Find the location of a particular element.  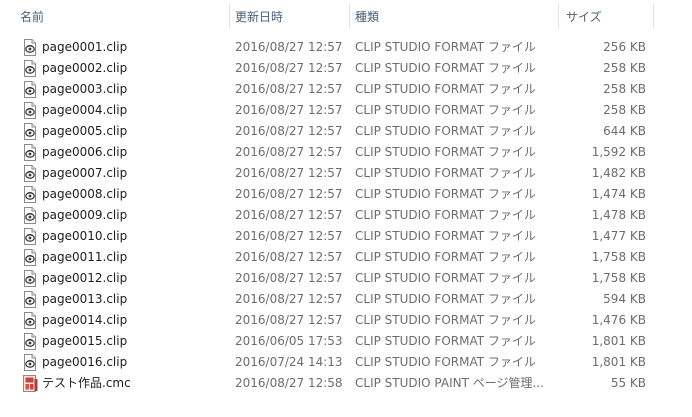

file-size: 1,477 KB is located at coordinates (618, 236).